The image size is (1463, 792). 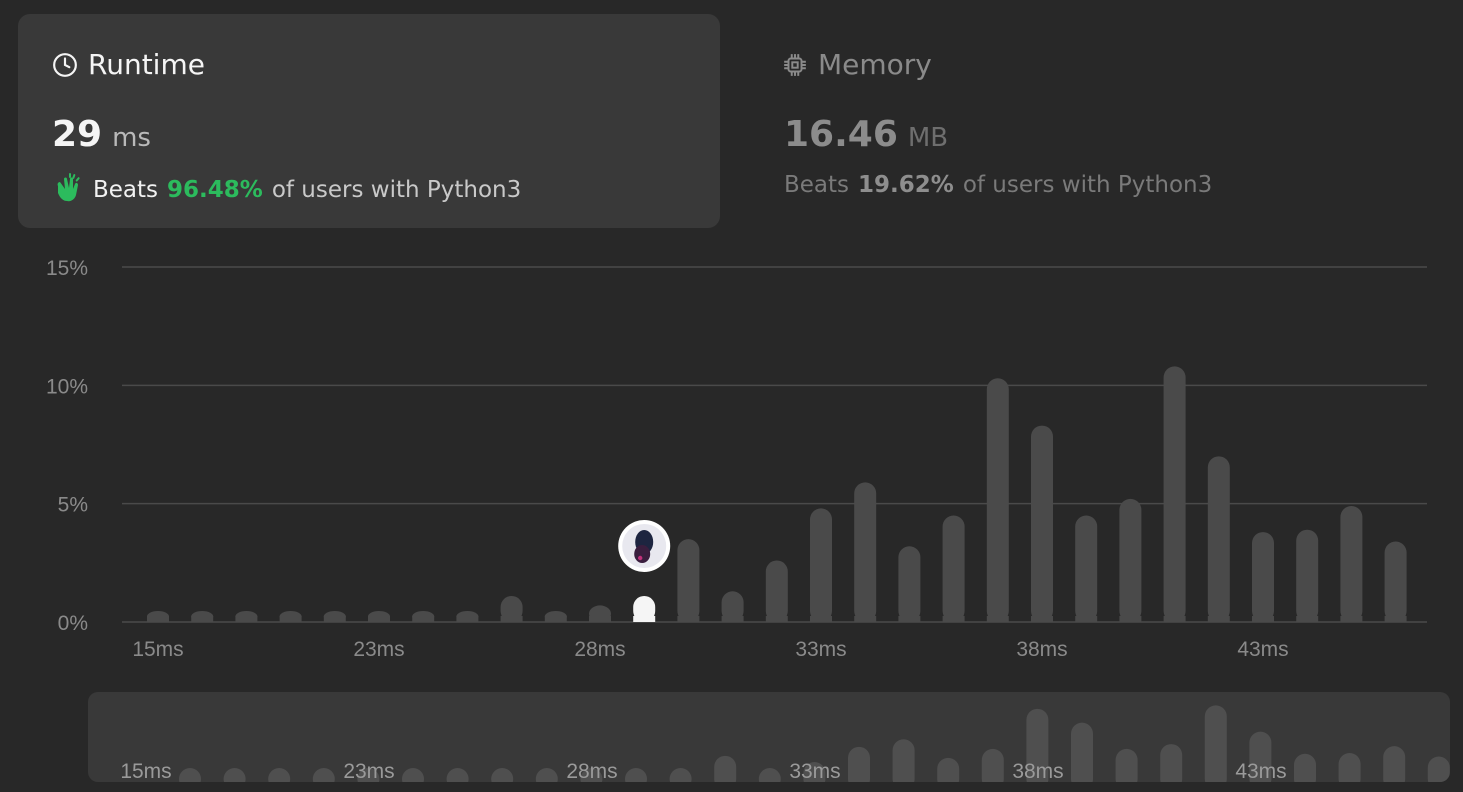 I want to click on memory-beats-suffix: of users with Python3, so click(x=1087, y=185).